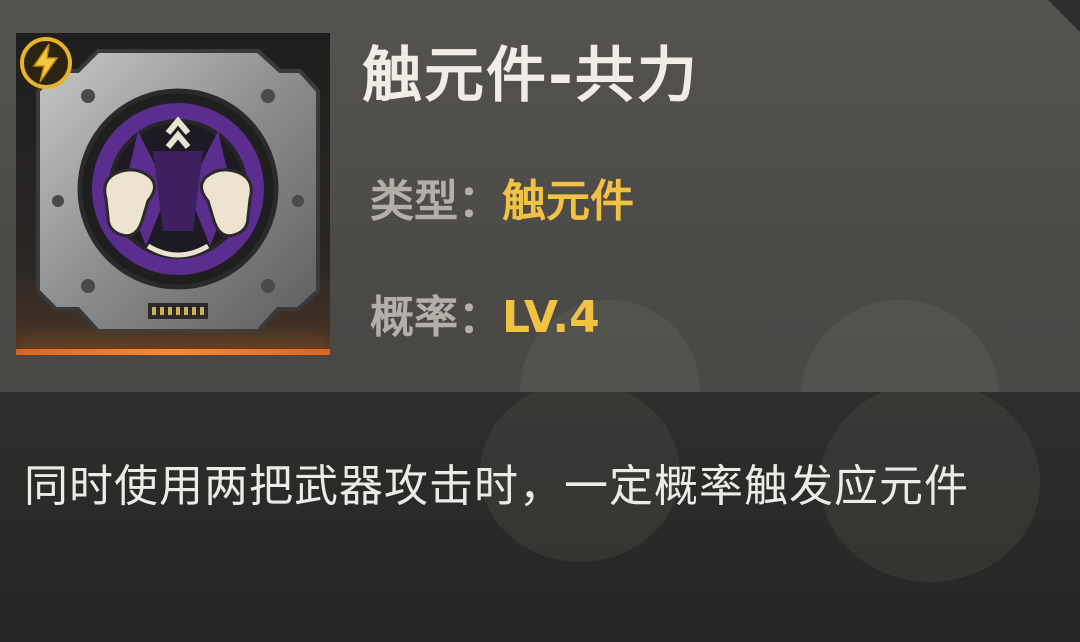 This screenshot has width=1080, height=642. Describe the element at coordinates (530, 76) in the screenshot. I see `item-title: 触元件-共力` at that location.